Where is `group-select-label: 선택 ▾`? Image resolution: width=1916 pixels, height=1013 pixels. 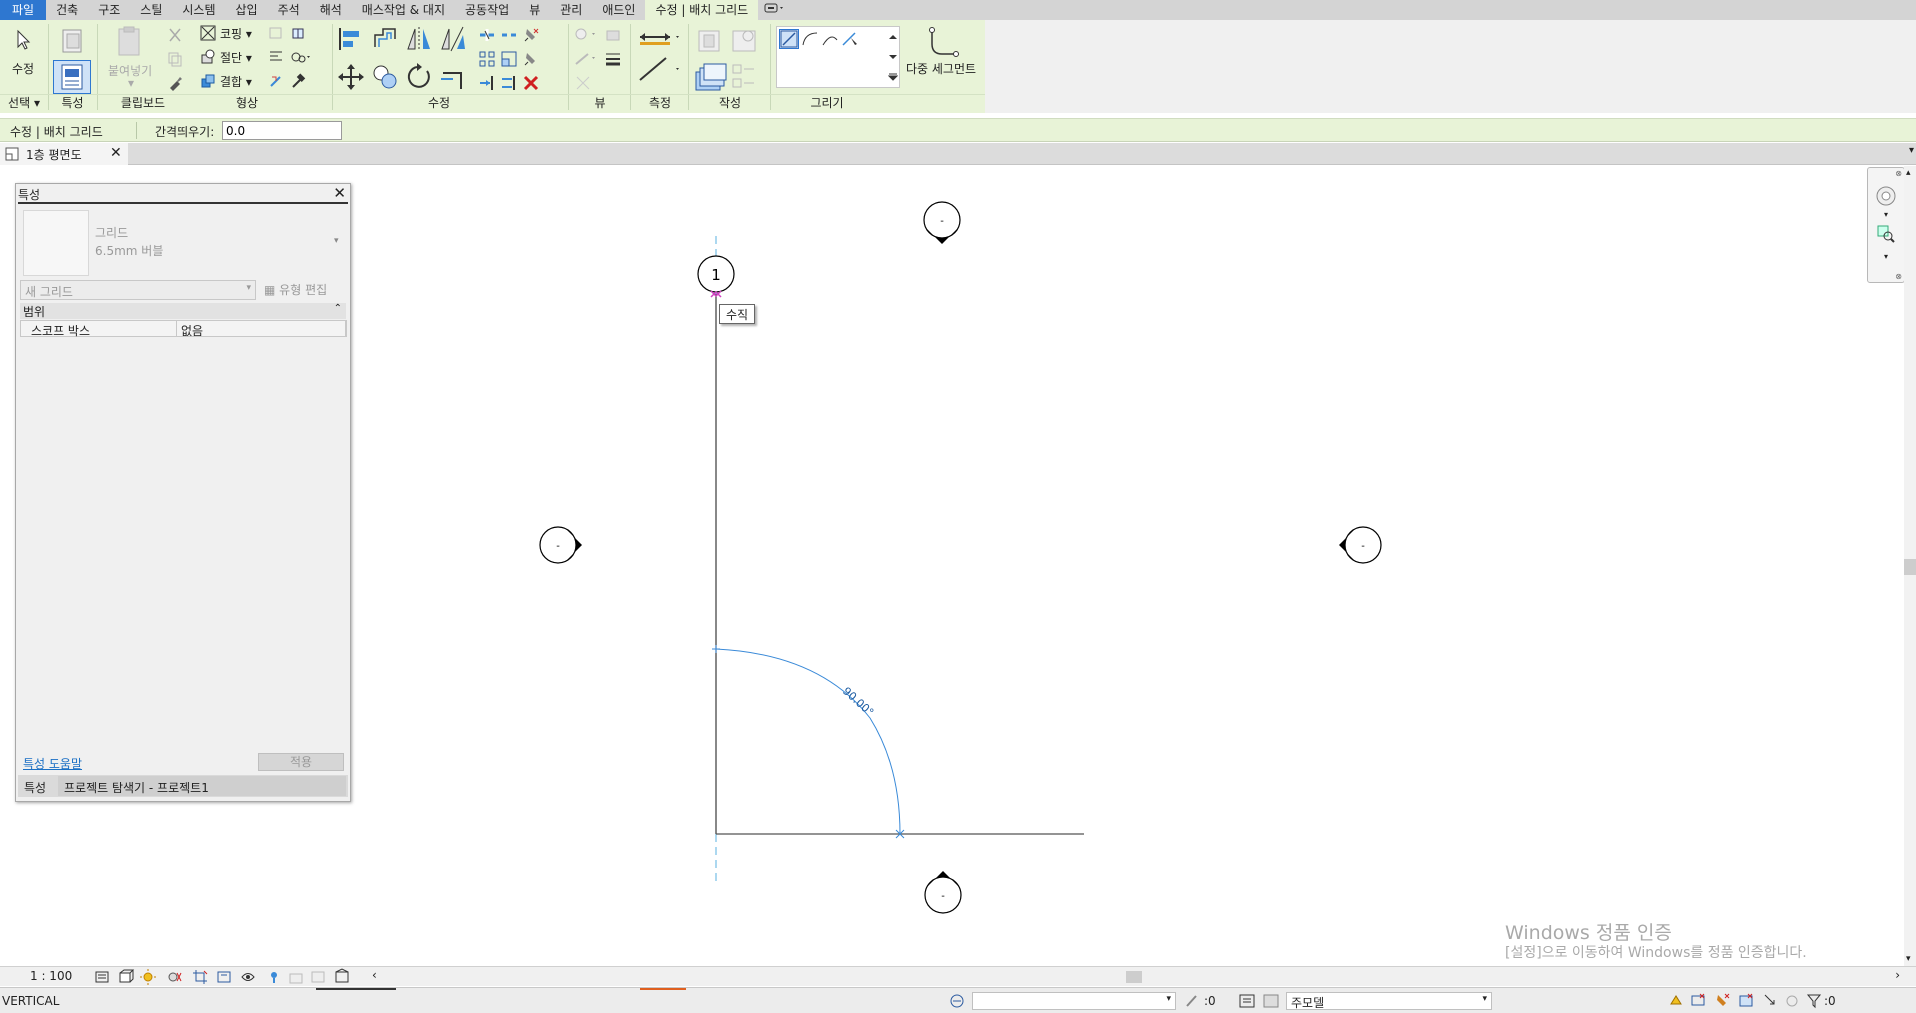 group-select-label: 선택 ▾ is located at coordinates (24, 102).